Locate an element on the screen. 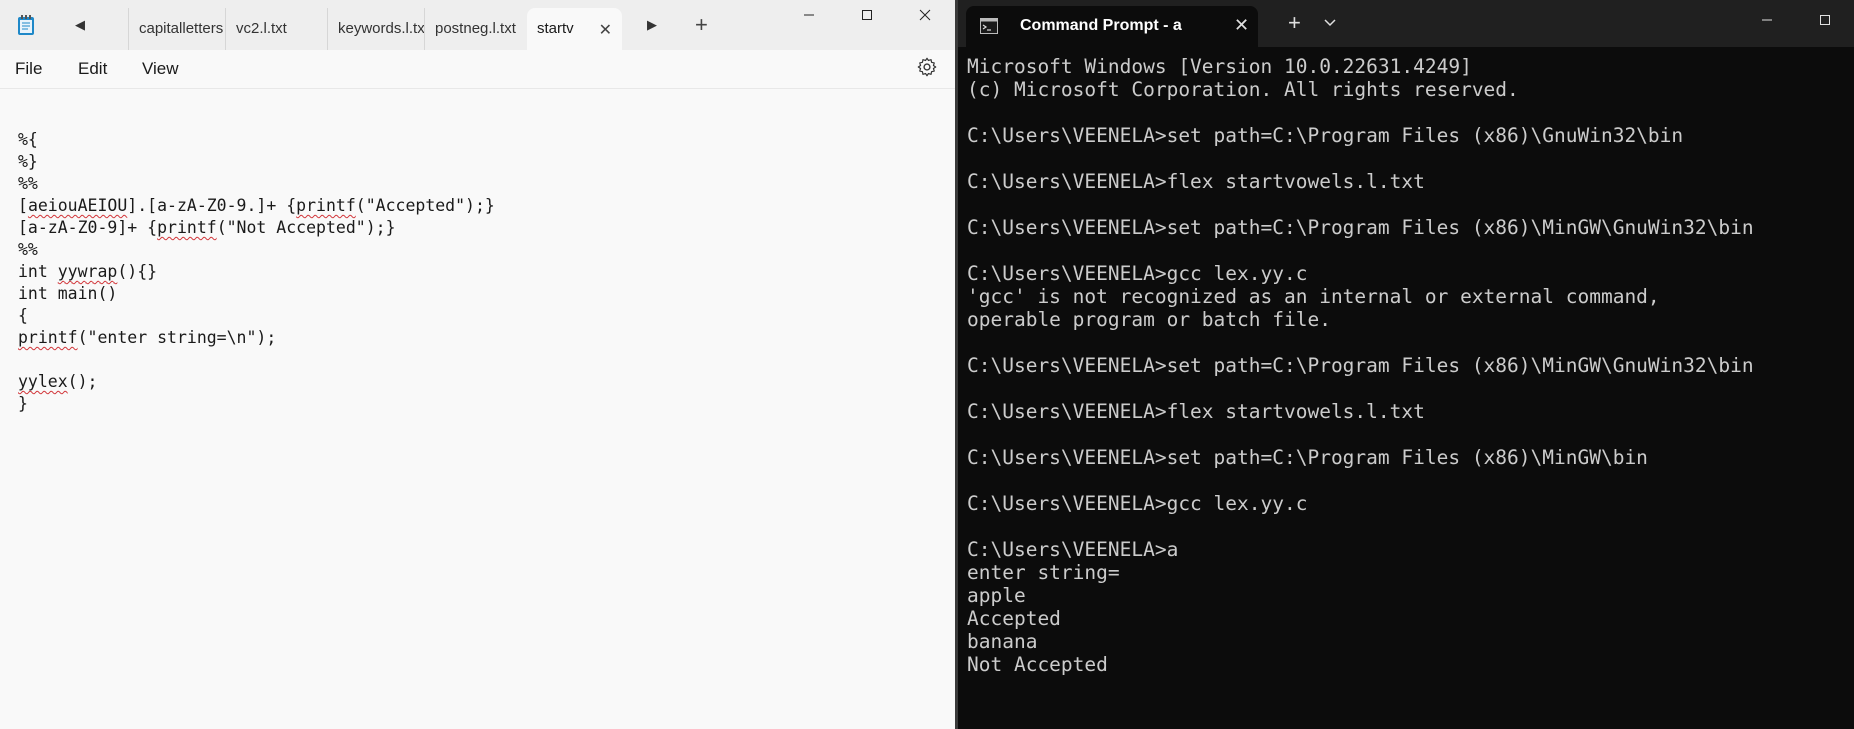 This screenshot has height=729, width=1854. terminal-line: apple is located at coordinates (996, 595).